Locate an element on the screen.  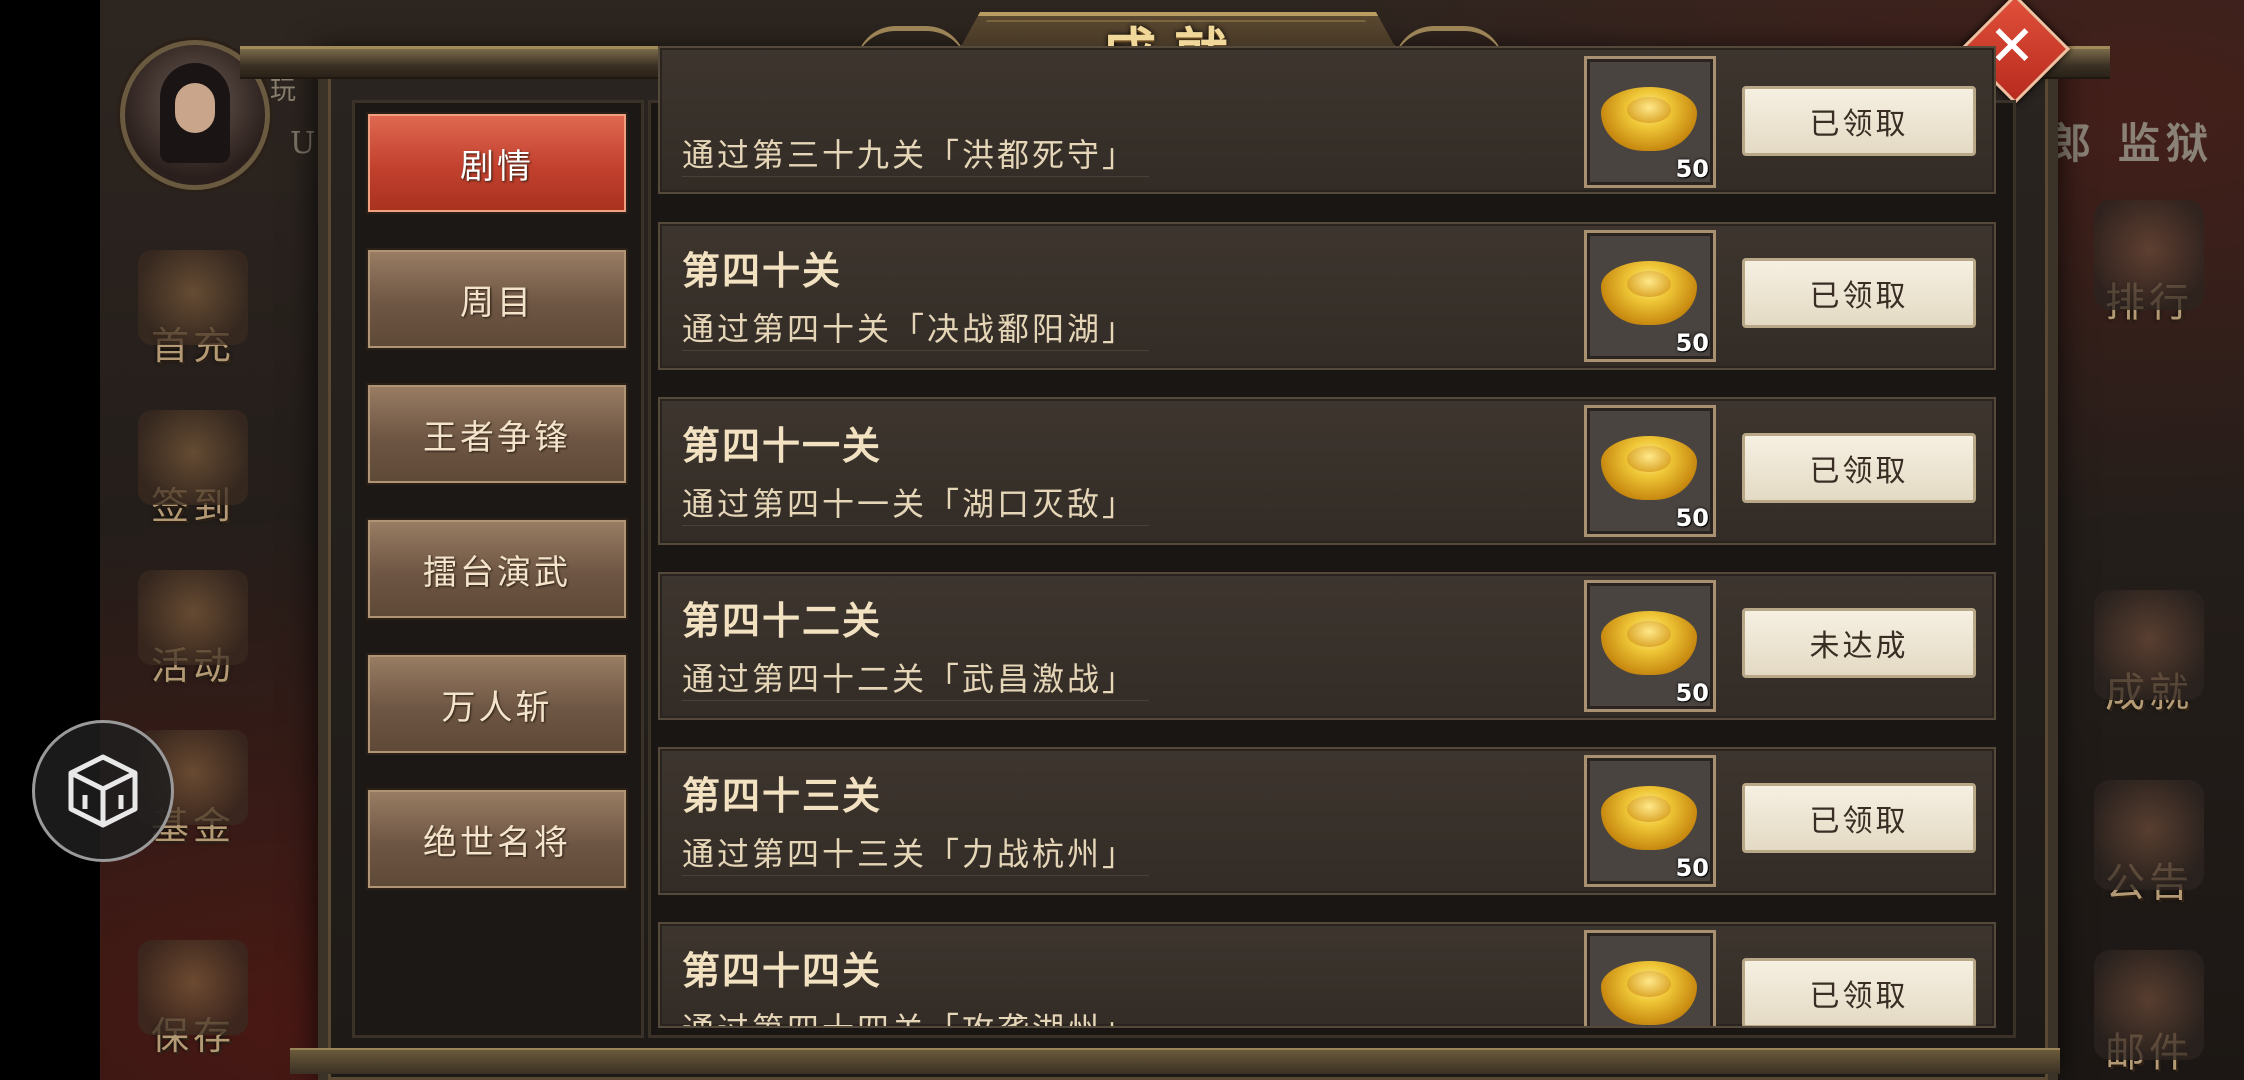
dialog-bottom-border is located at coordinates (1175, 1061).